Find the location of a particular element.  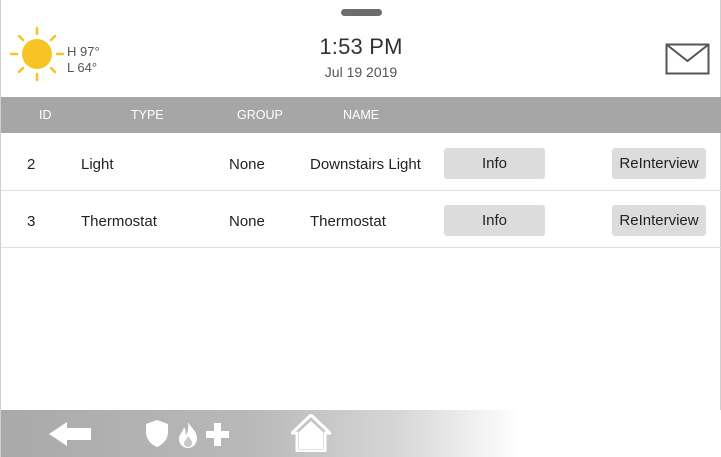

envelope-icon is located at coordinates (687, 59).